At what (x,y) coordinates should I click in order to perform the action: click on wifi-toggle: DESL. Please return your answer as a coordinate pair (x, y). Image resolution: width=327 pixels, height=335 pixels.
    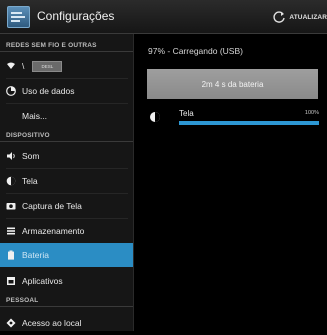
    Looking at the image, I should click on (47, 66).